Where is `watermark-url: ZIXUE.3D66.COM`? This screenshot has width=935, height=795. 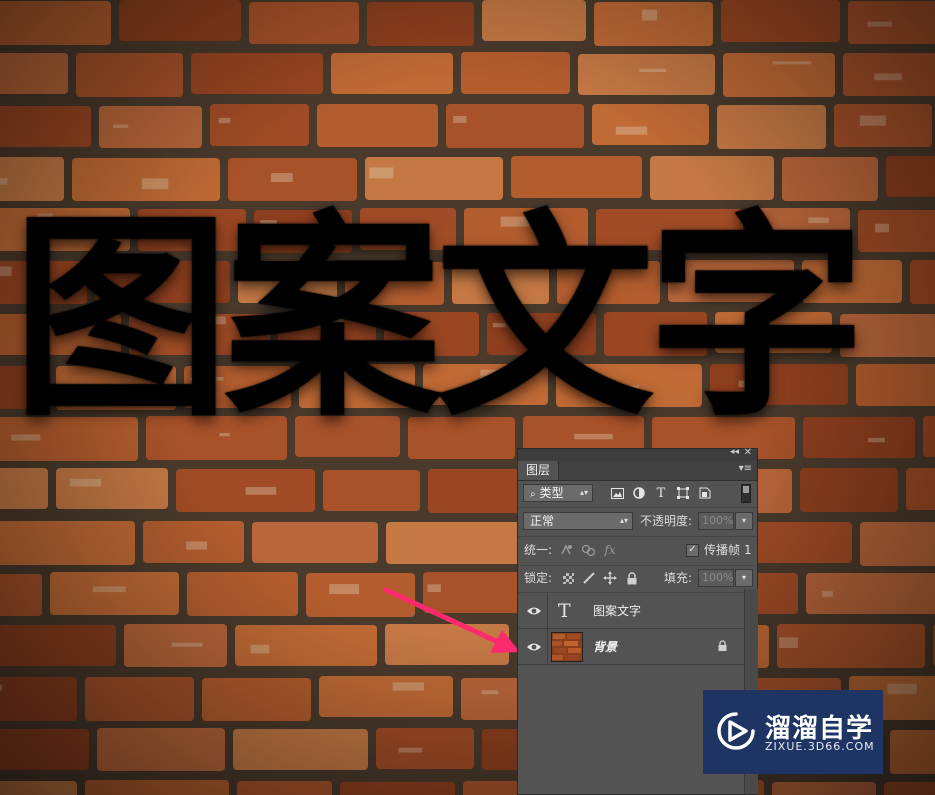 watermark-url: ZIXUE.3D66.COM is located at coordinates (820, 746).